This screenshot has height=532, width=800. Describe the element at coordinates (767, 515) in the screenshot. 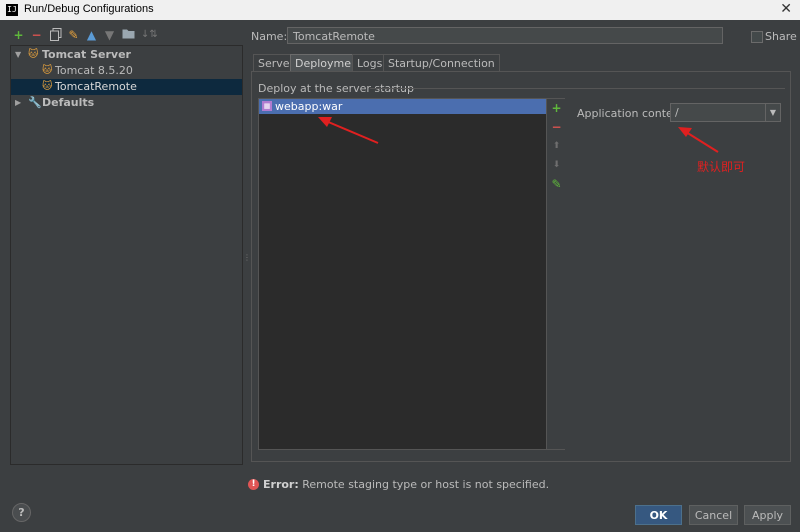

I see `apply-button: Apply` at that location.